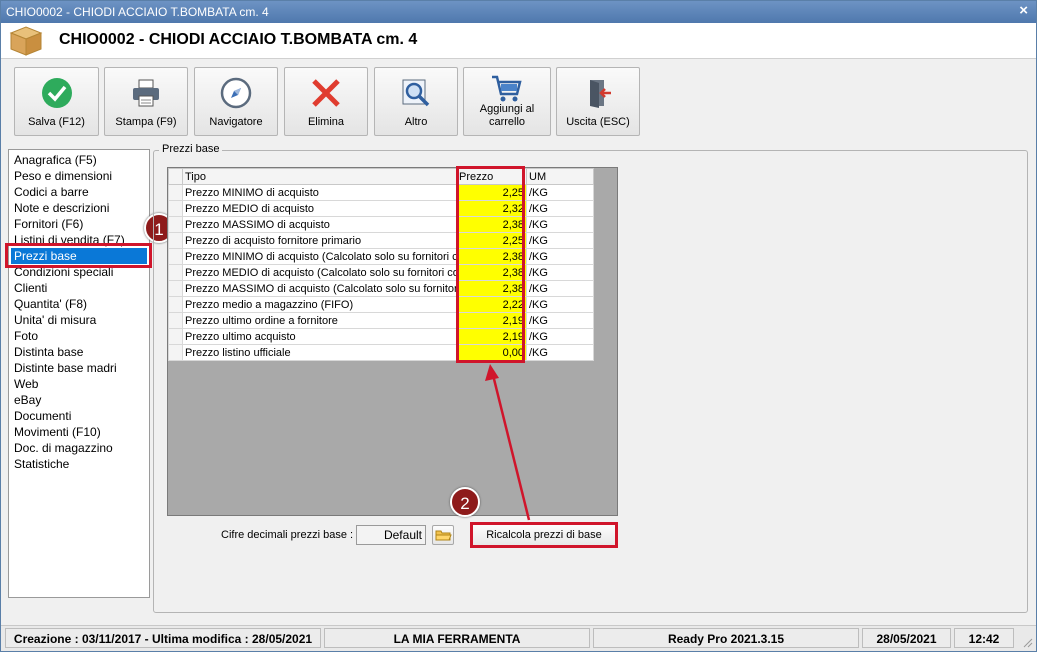 Image resolution: width=1037 pixels, height=653 pixels. What do you see at coordinates (24, 384) in the screenshot?
I see `nav-item-web: Web` at bounding box center [24, 384].